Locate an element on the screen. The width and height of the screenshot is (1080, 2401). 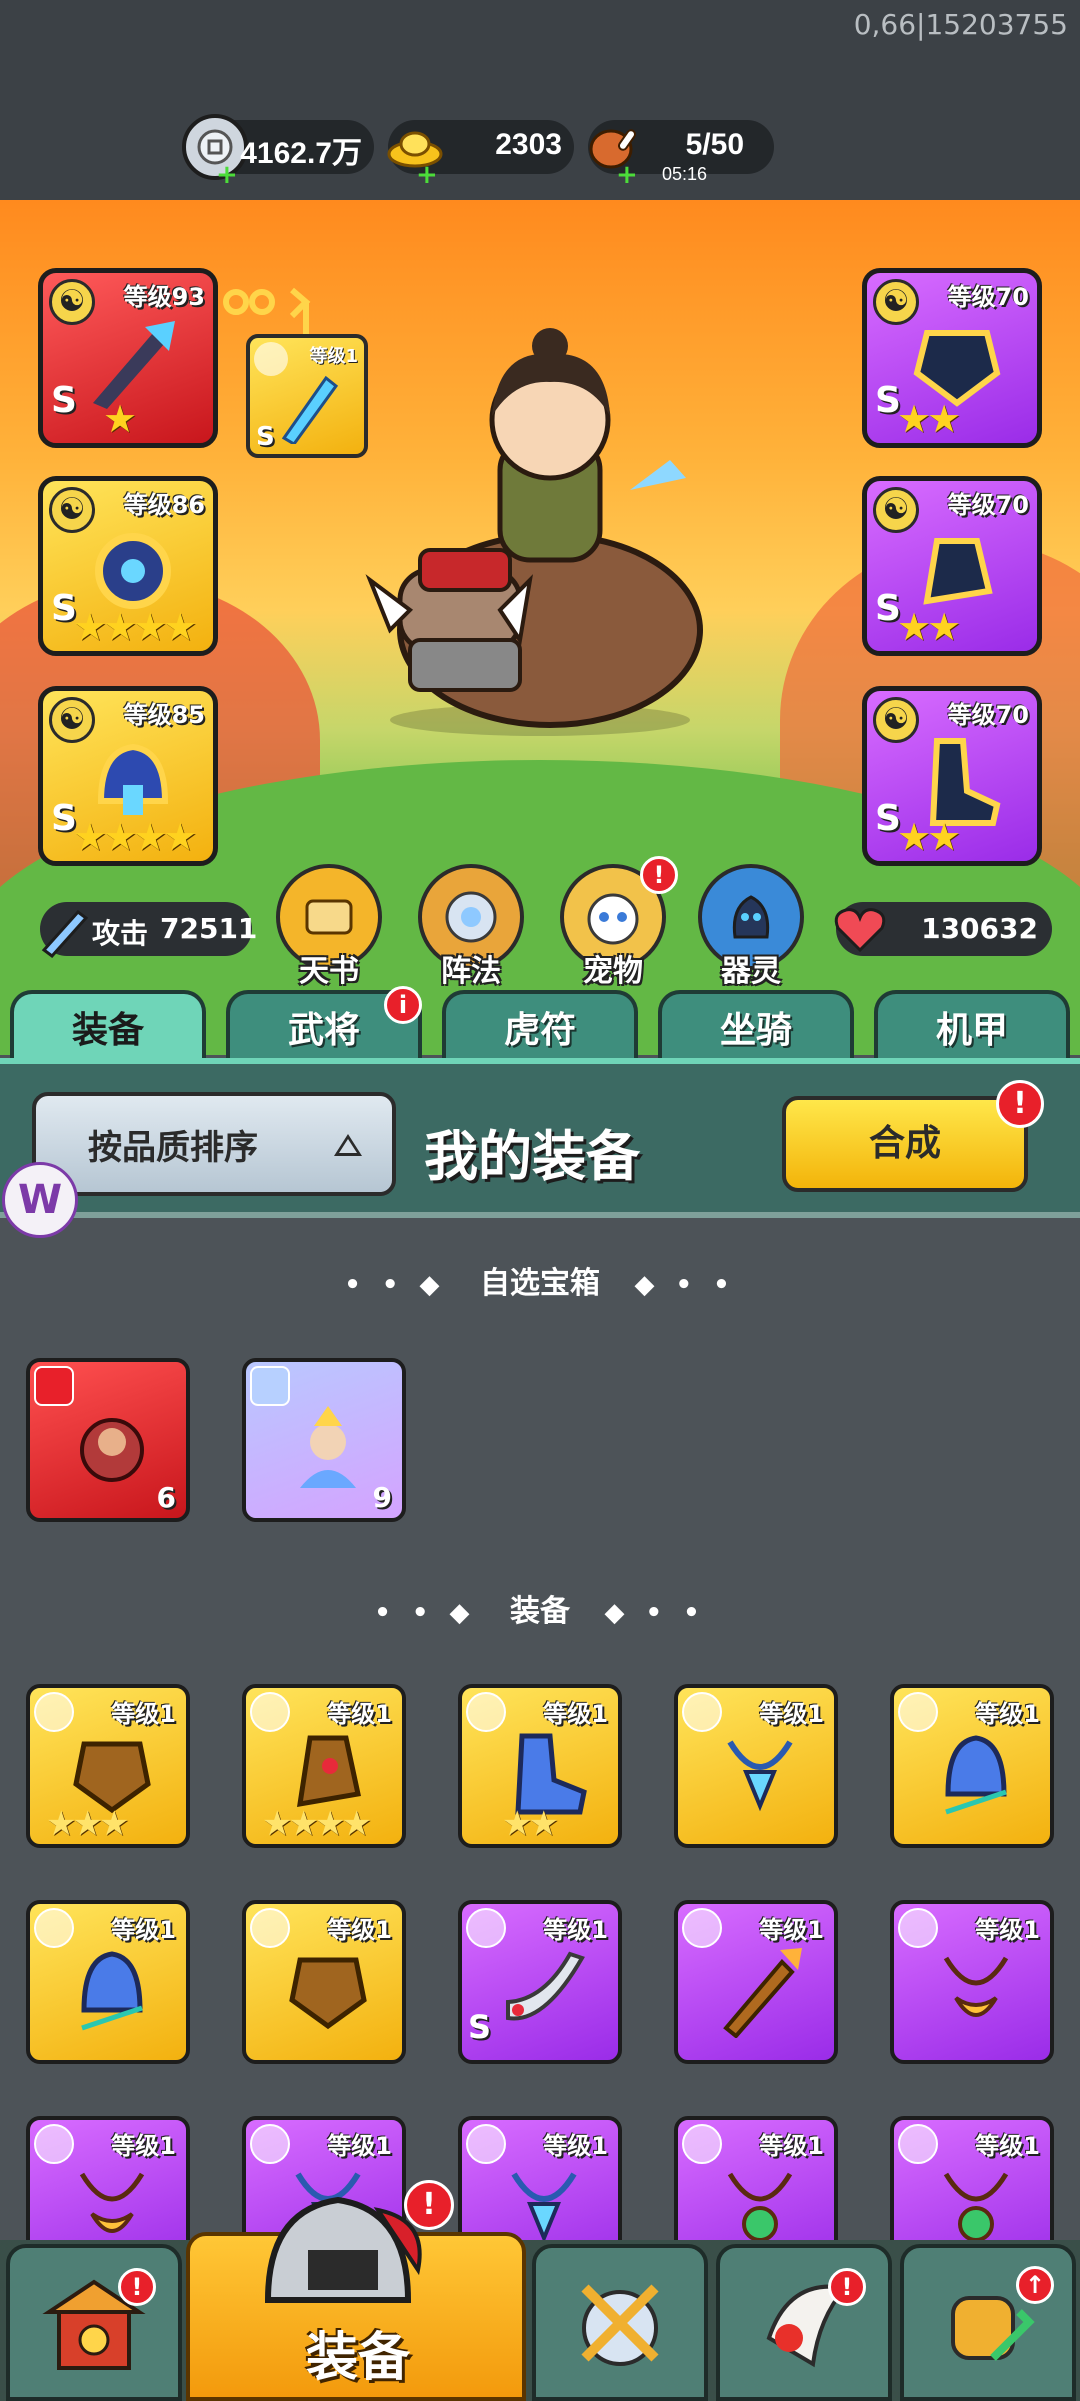
floating-w-logo-icon: W is located at coordinates (40, 1200).